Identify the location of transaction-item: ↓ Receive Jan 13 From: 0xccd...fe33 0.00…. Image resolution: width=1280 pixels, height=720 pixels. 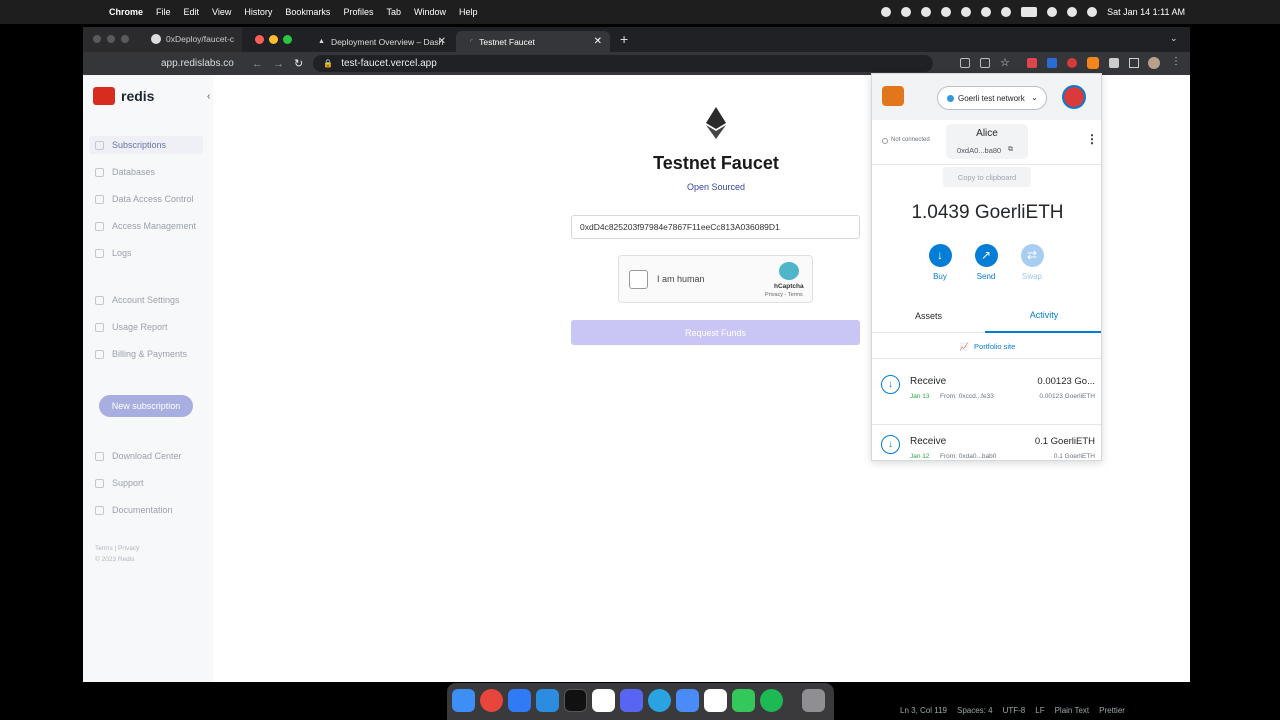
(986, 396).